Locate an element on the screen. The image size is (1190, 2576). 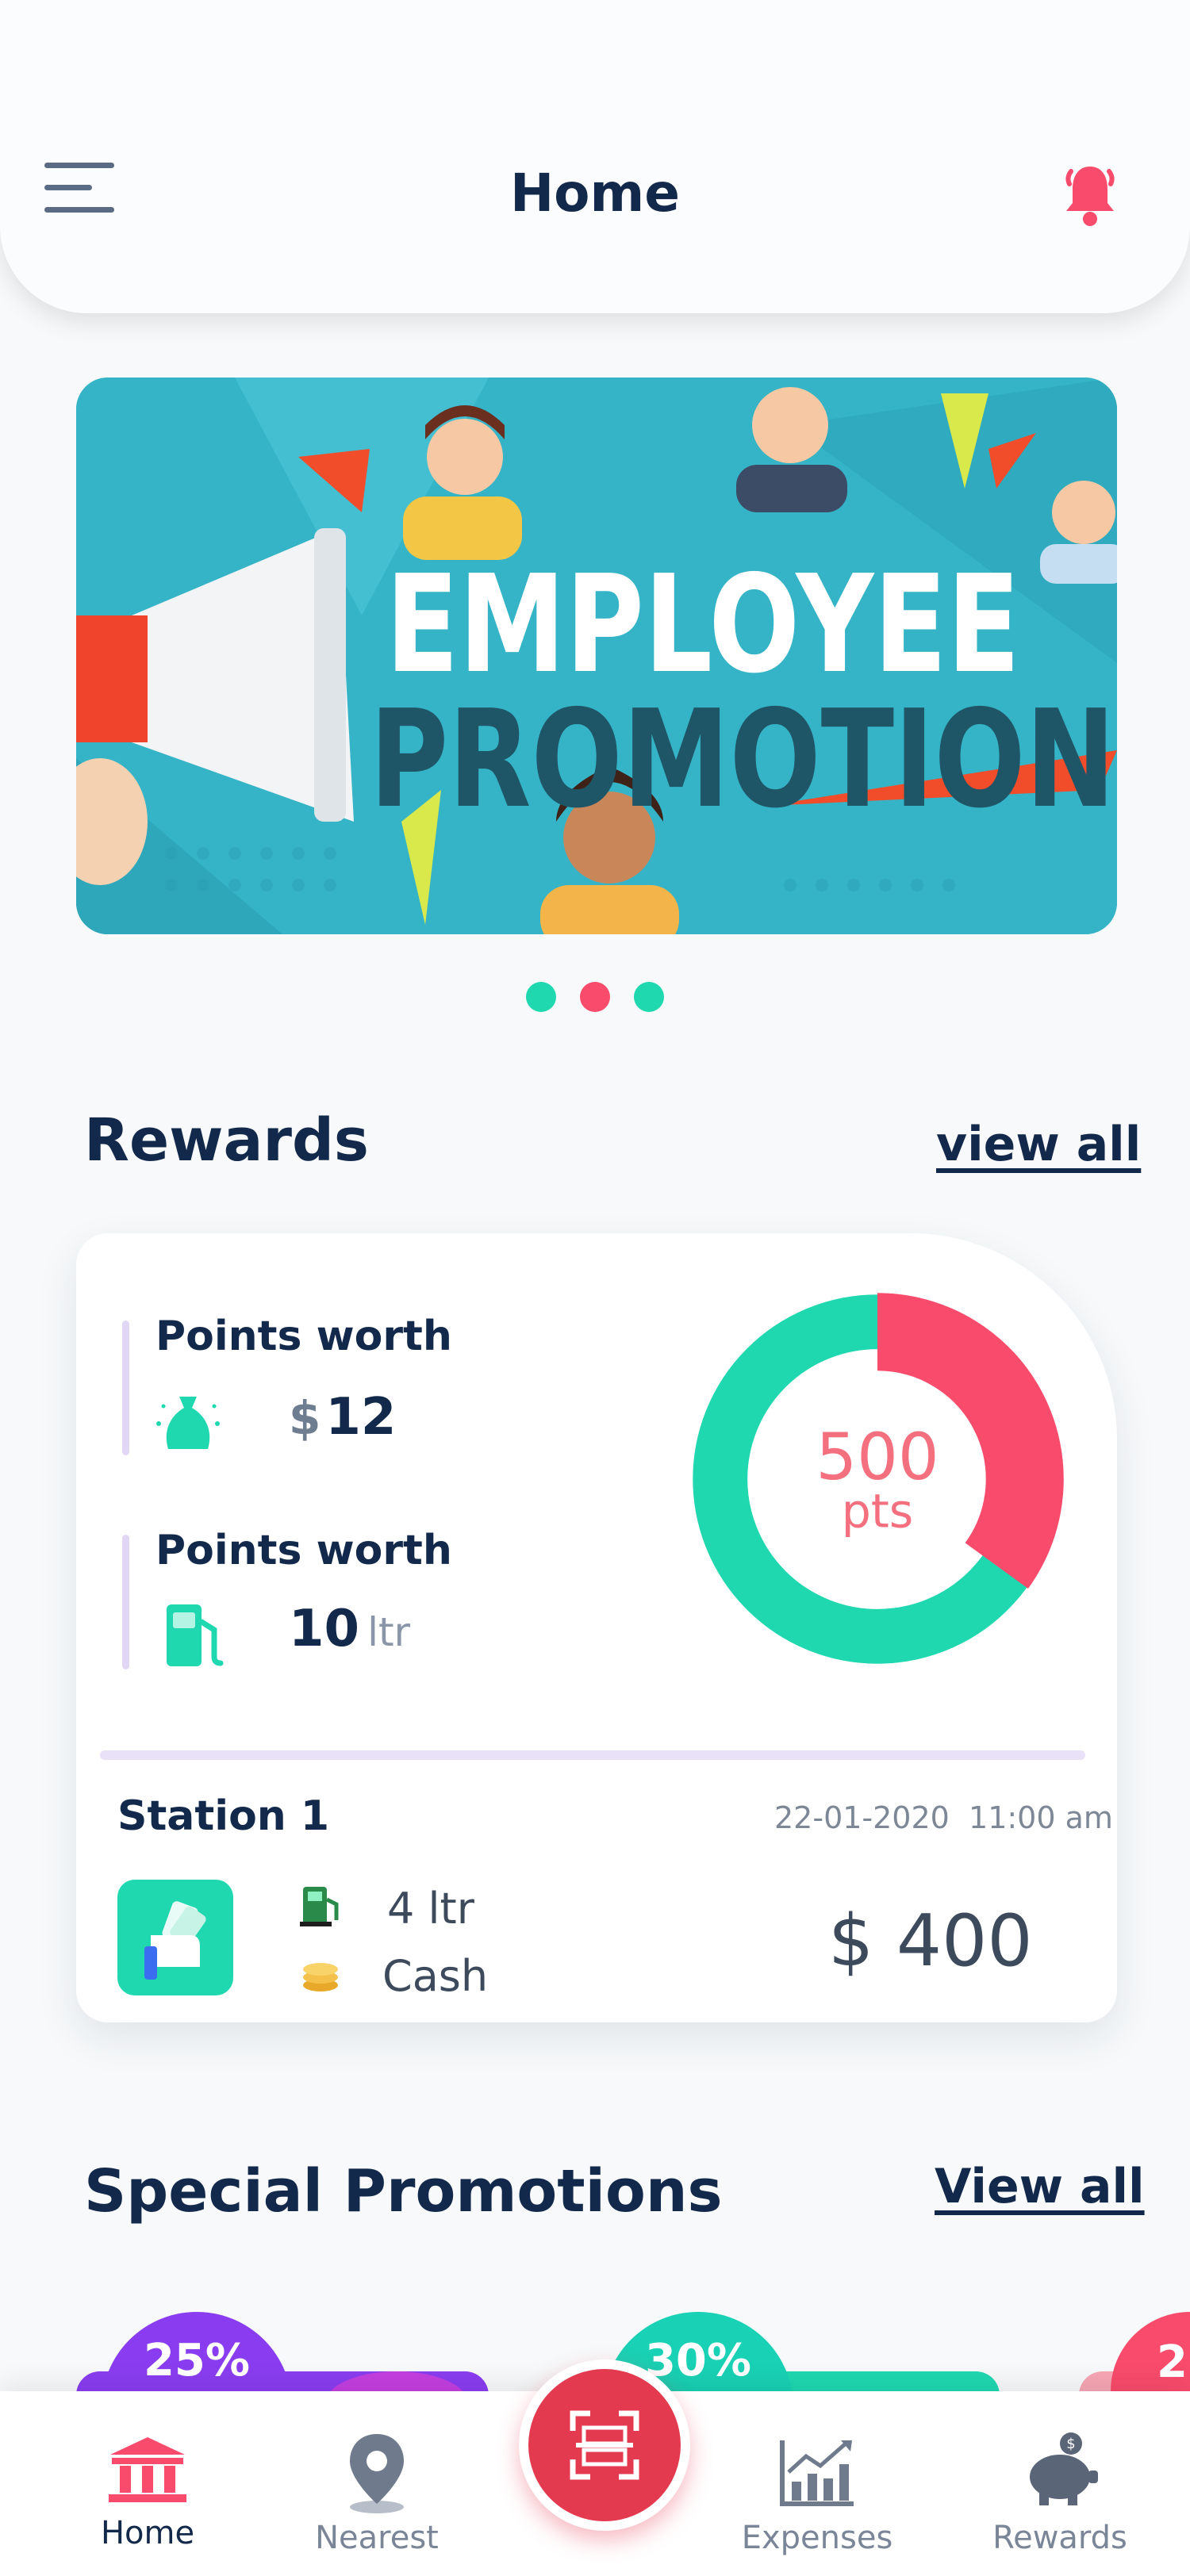
promo-badge-3: 2 is located at coordinates (1172, 2362).